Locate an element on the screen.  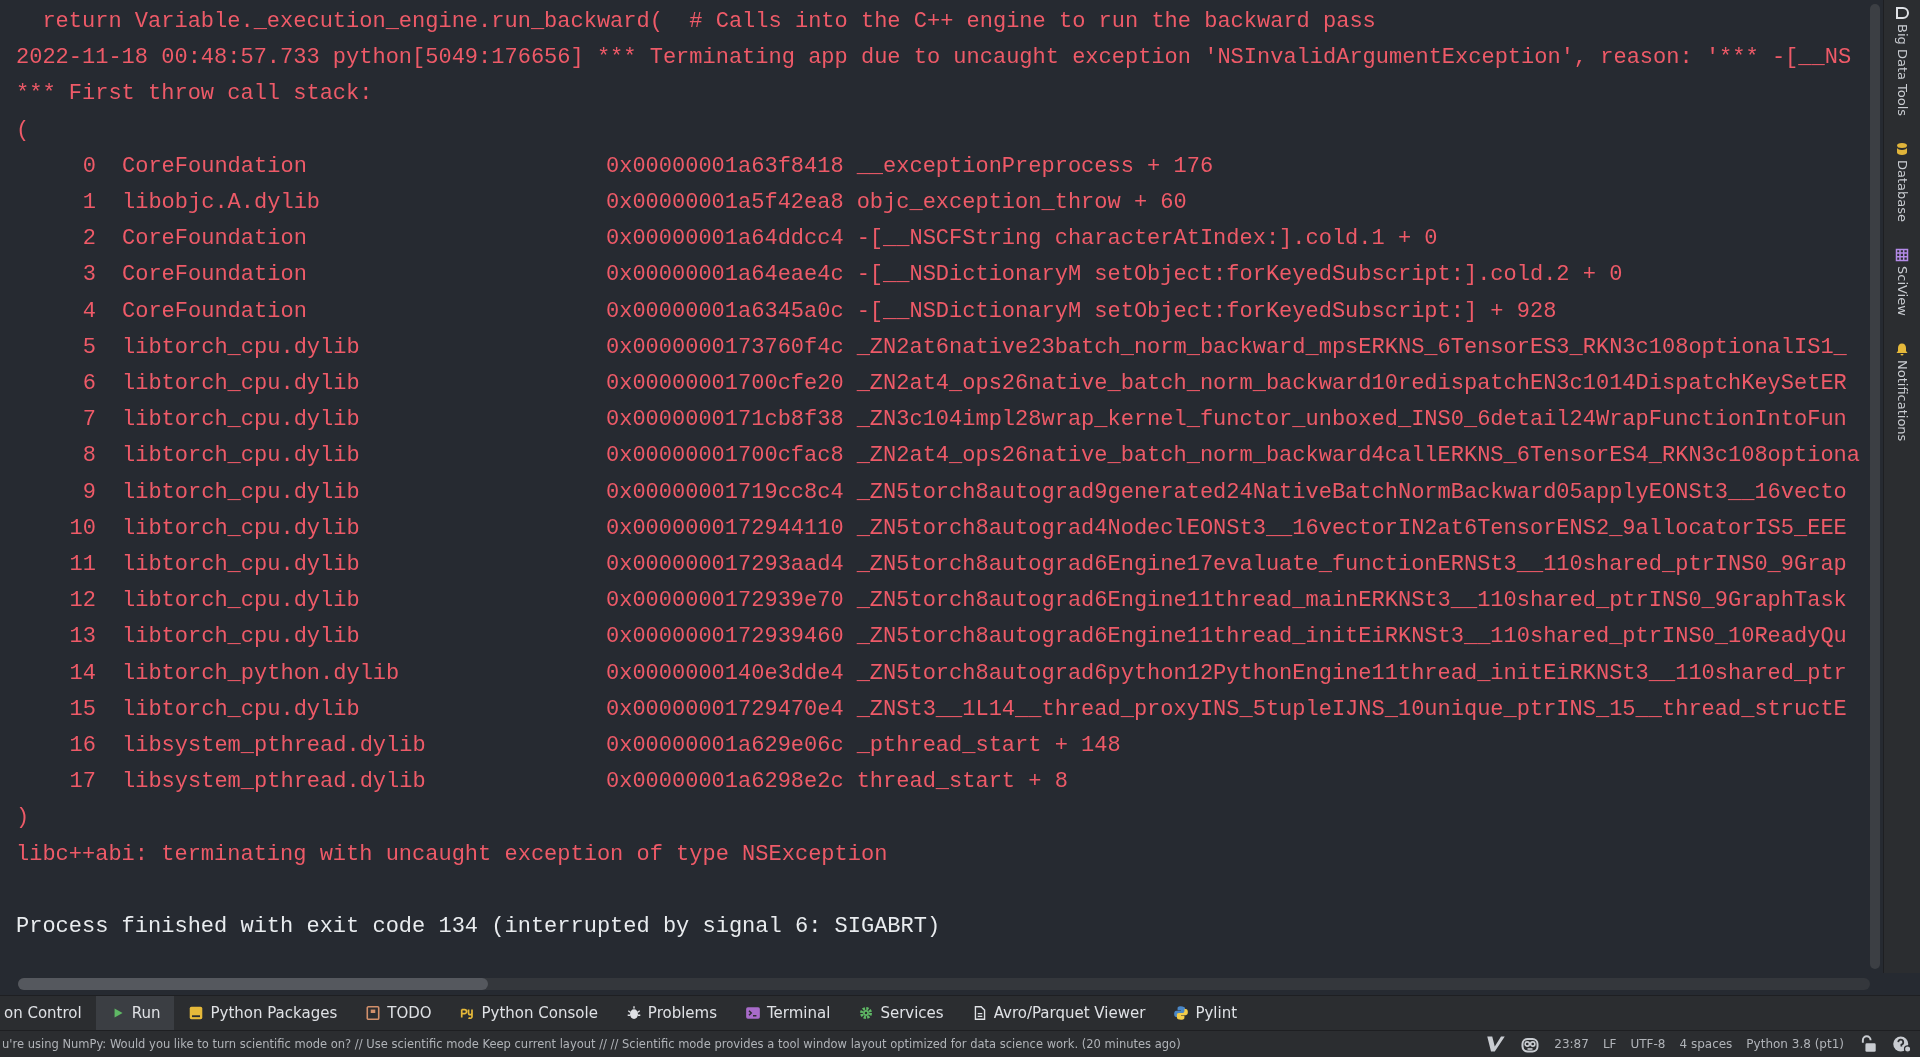
tool-window-tab: Run is located at coordinates (135, 1013).